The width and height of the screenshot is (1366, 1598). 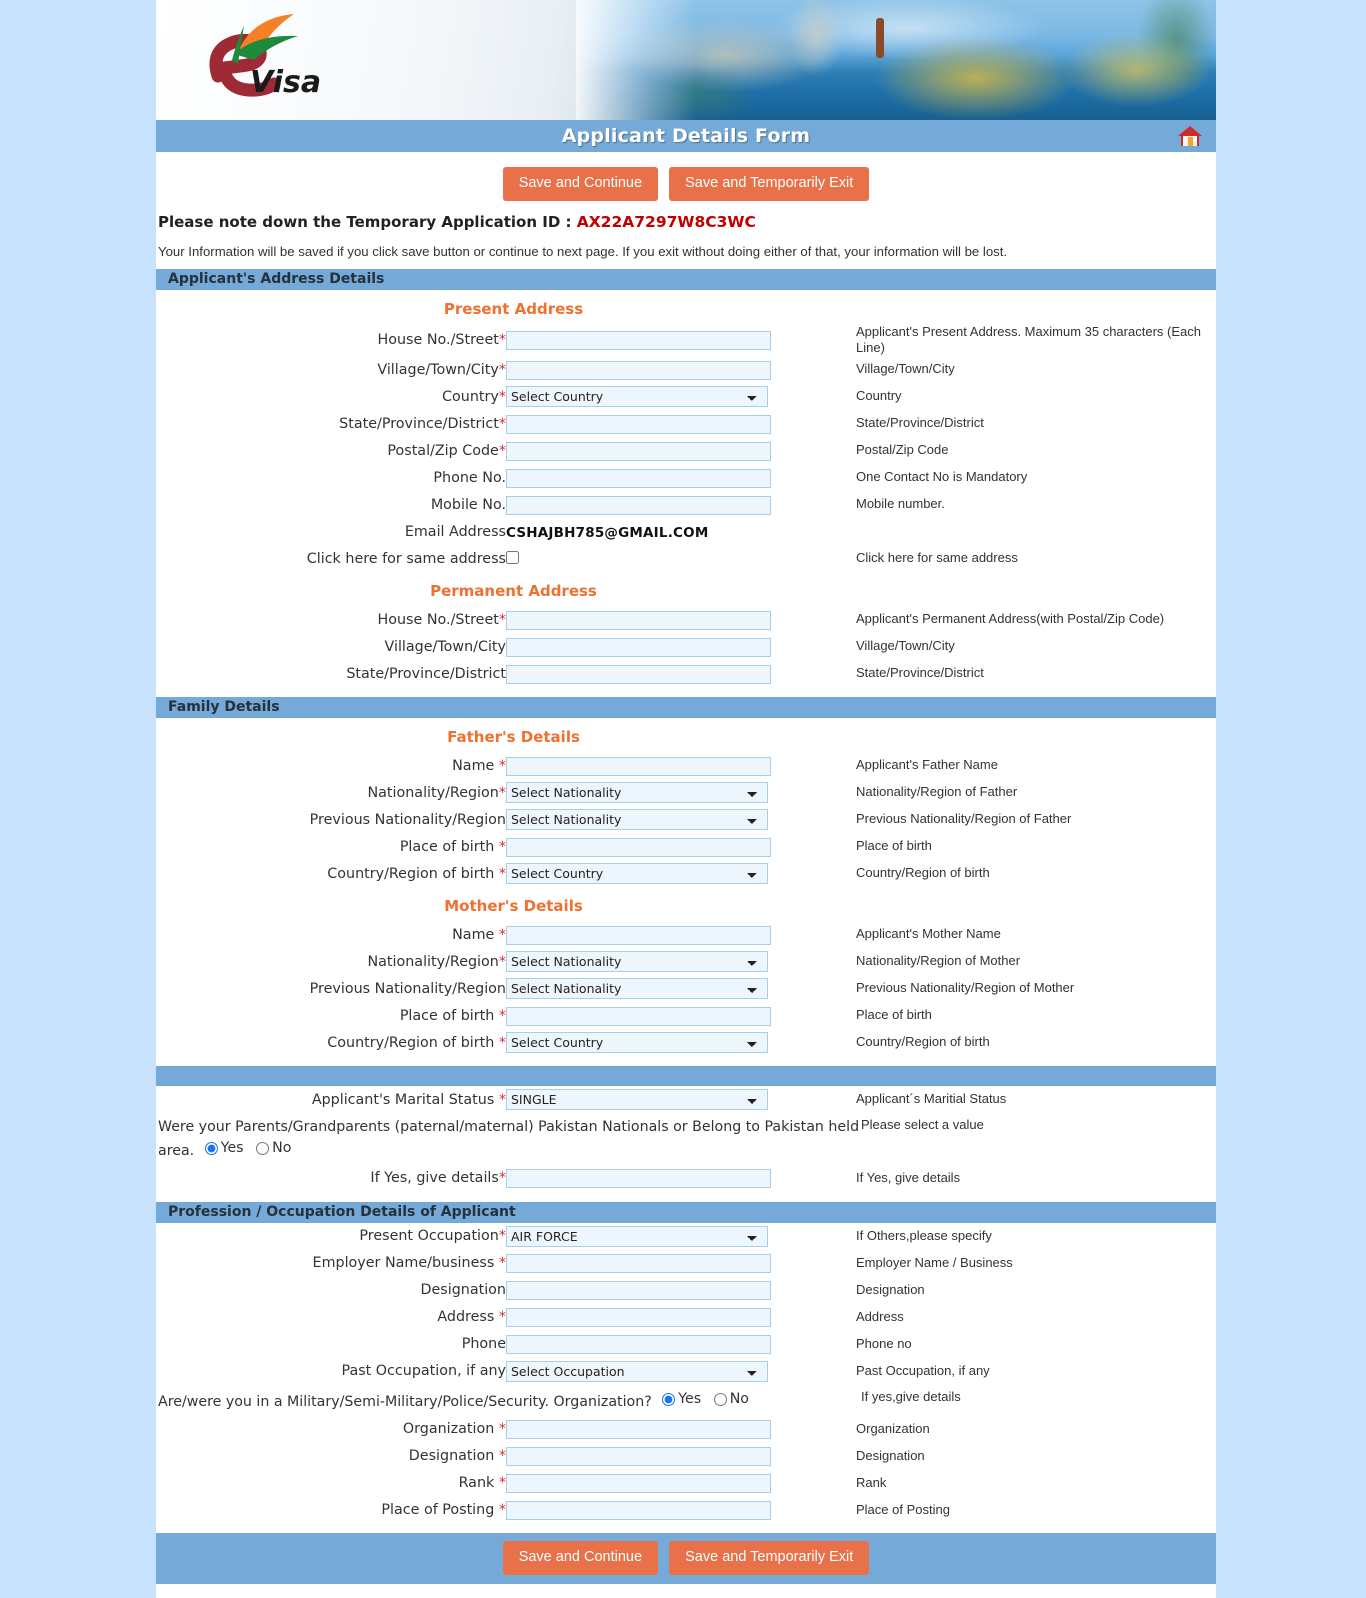 I want to click on table-row: Phone No. One Contact No is Mandatory, so click(x=682, y=477).